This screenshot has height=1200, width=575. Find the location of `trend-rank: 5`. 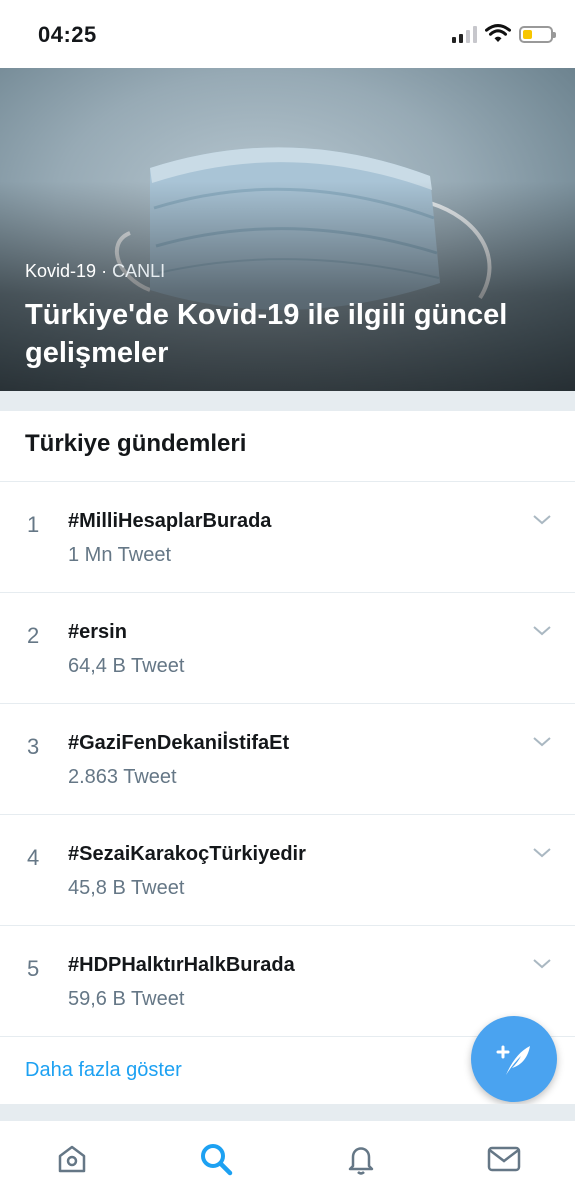

trend-rank: 5 is located at coordinates (33, 968).